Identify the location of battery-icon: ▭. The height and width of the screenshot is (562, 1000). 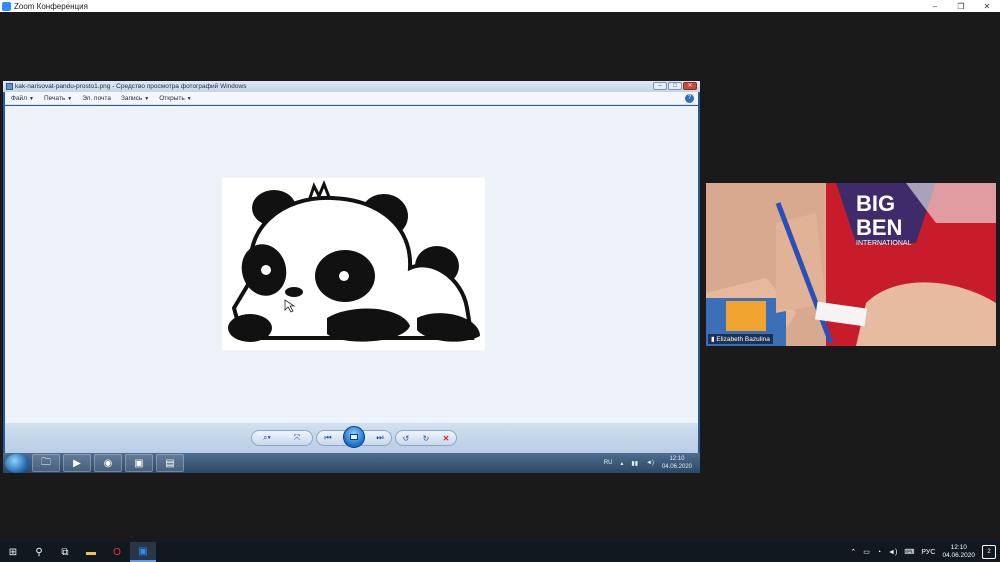
(866, 552).